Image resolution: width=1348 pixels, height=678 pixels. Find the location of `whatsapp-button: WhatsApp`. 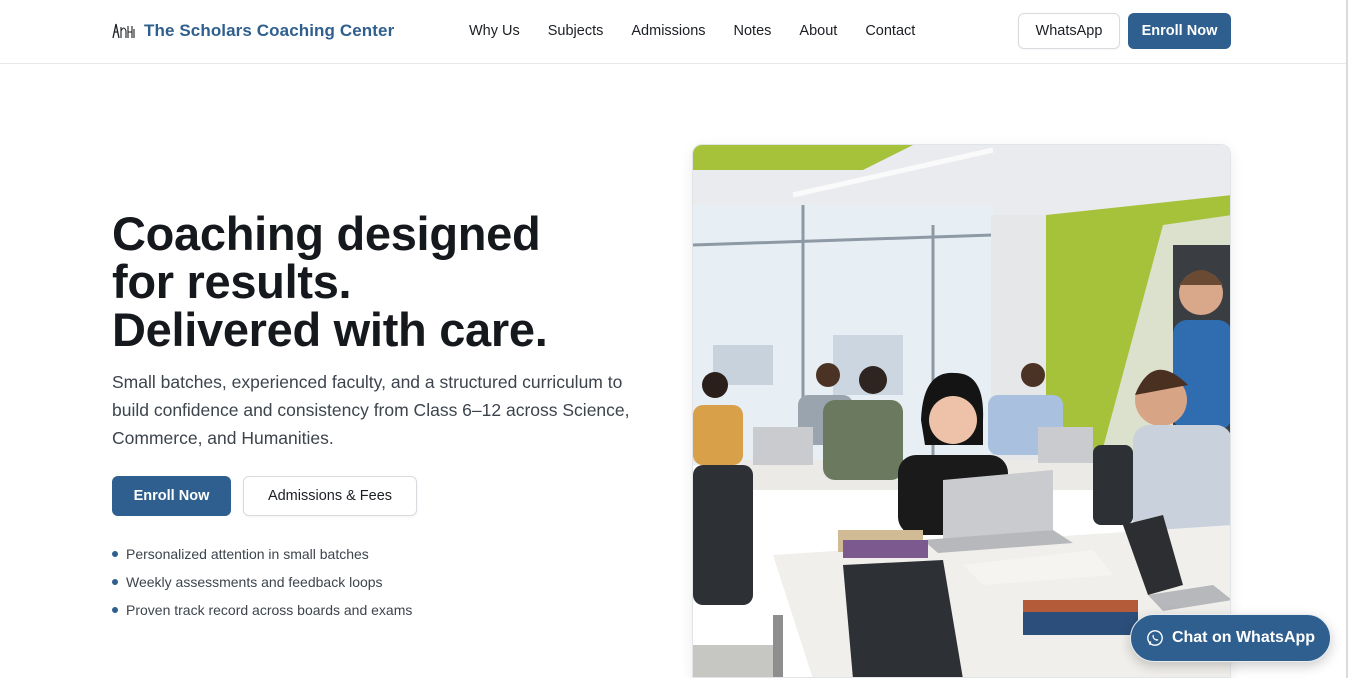

whatsapp-button: WhatsApp is located at coordinates (1069, 31).